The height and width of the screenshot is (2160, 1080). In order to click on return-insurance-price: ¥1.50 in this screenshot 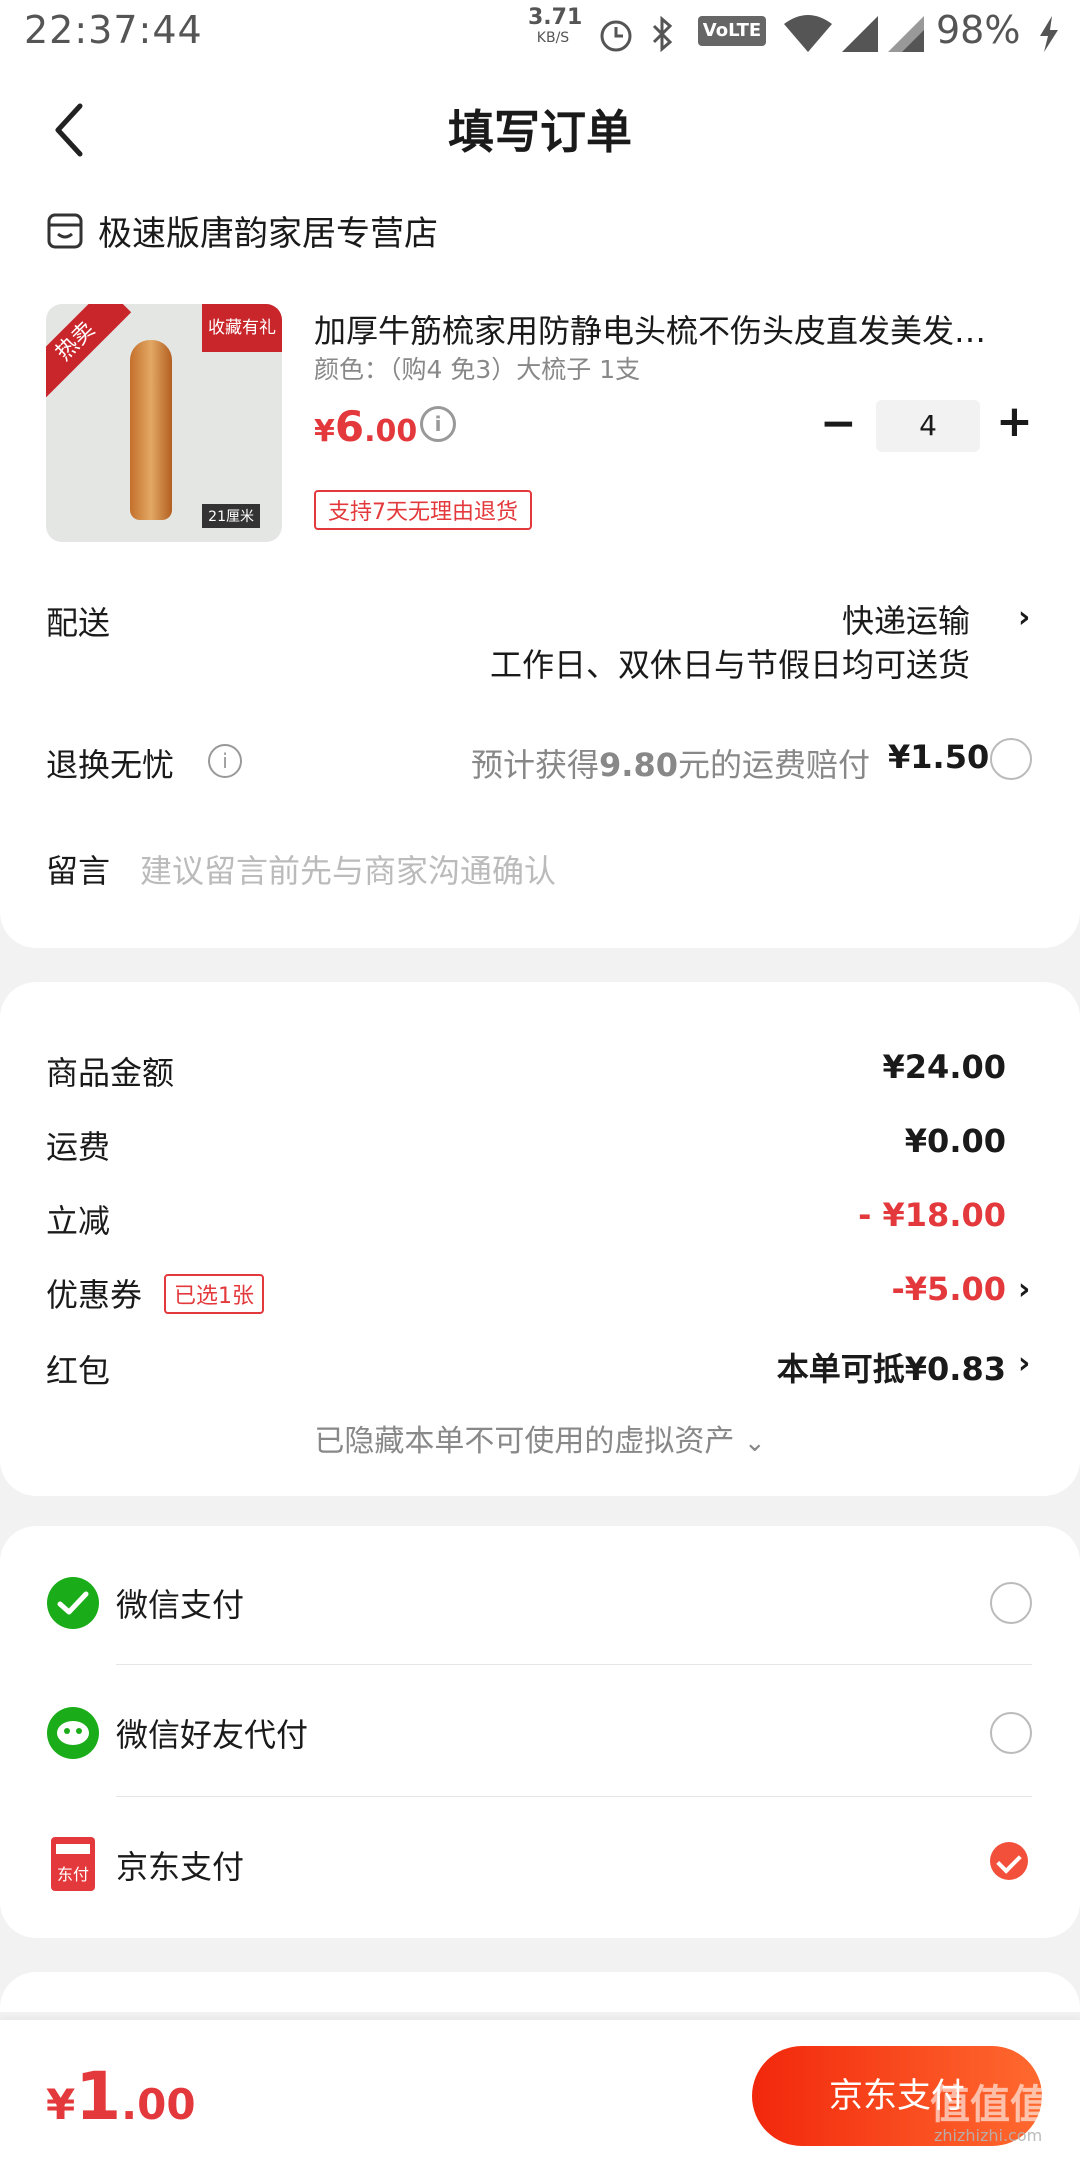, I will do `click(939, 757)`.